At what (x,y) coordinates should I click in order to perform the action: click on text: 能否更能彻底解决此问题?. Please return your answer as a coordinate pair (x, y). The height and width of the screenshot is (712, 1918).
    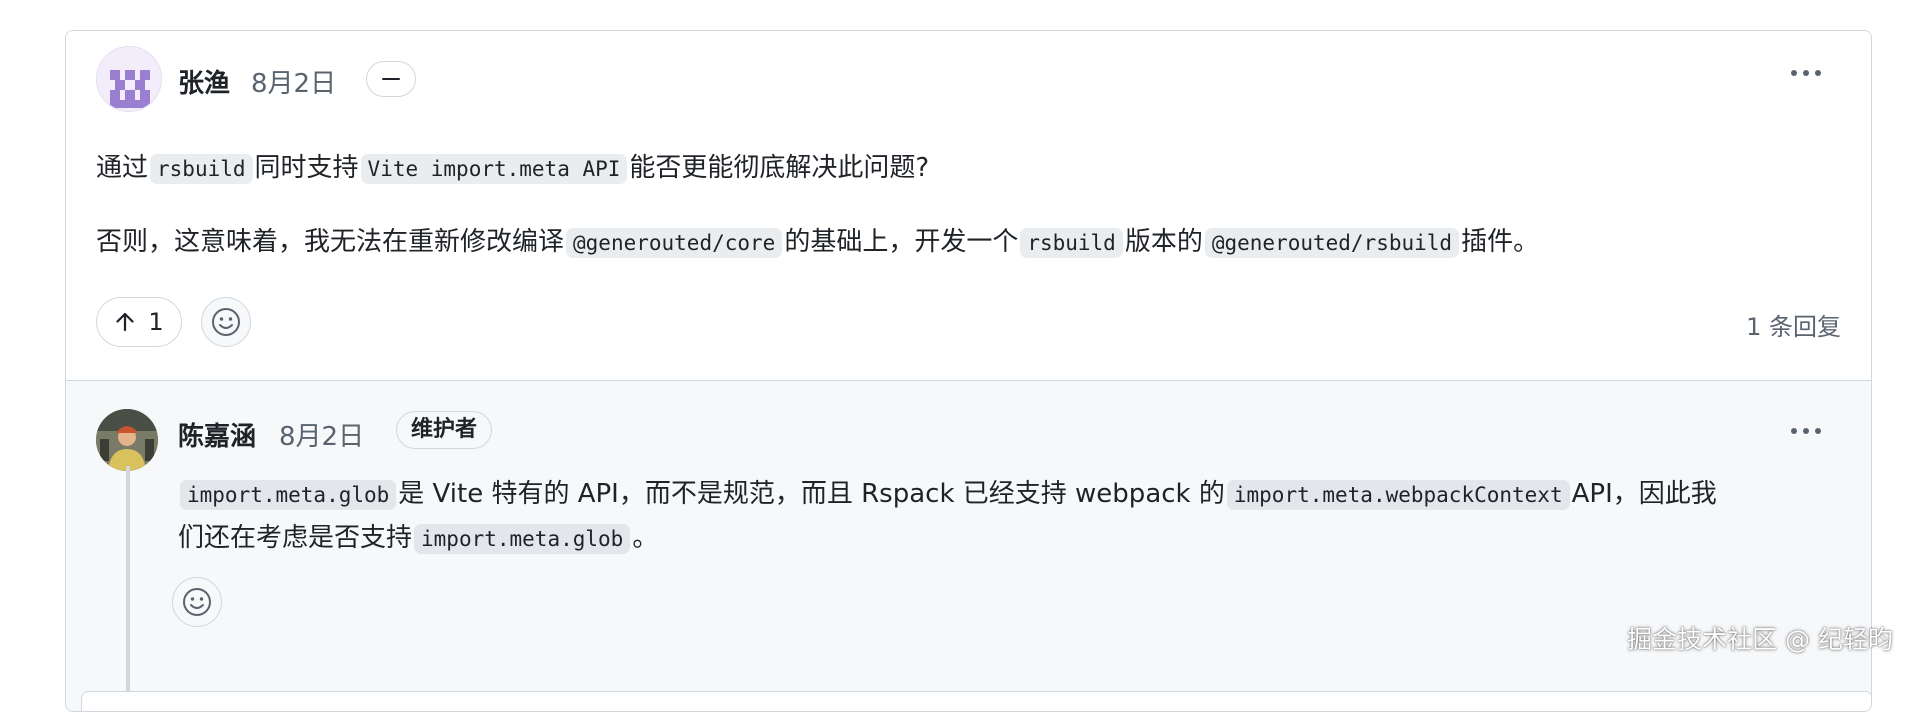
    Looking at the image, I should click on (779, 168).